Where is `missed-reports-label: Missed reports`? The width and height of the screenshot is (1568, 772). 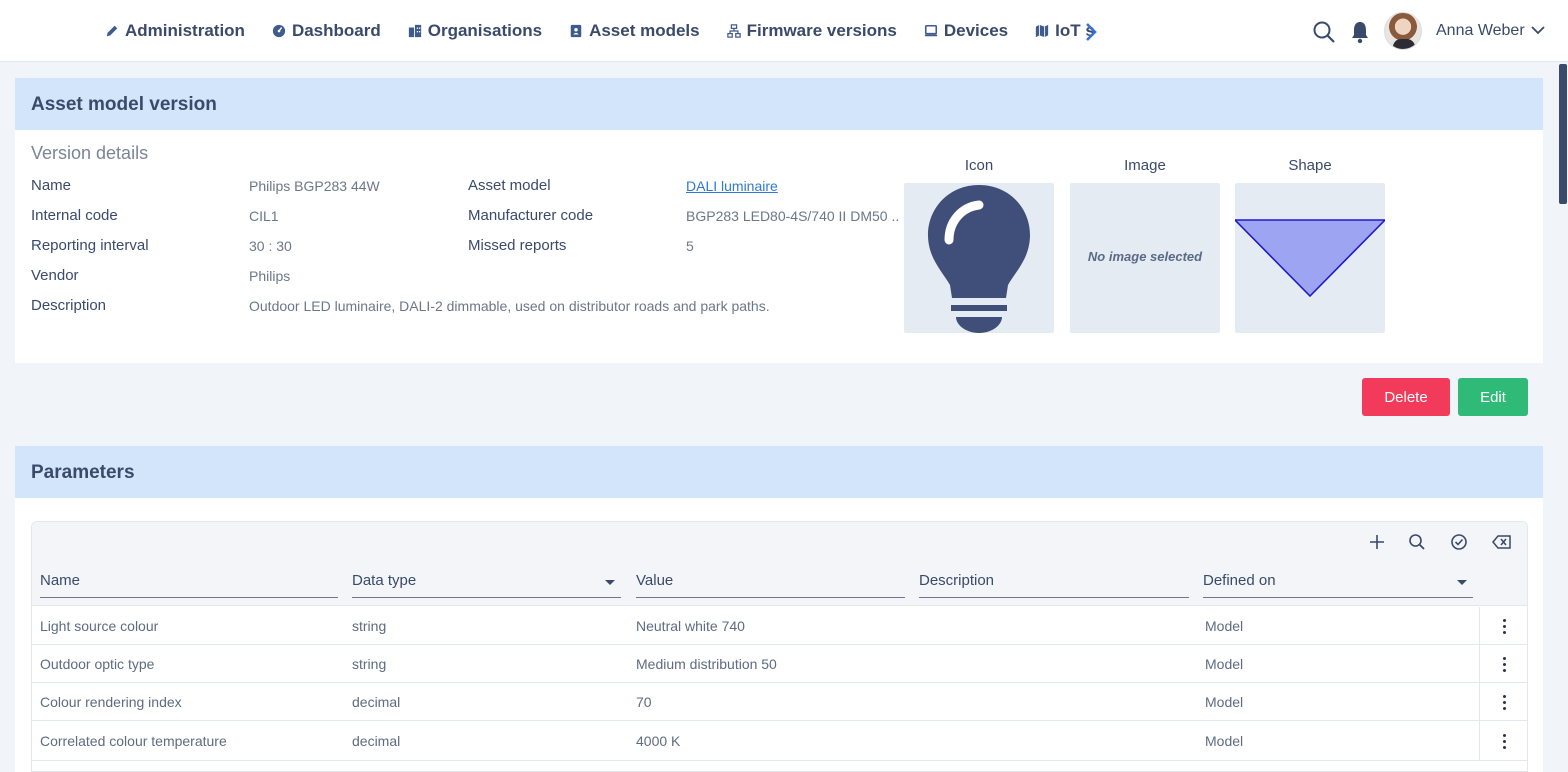 missed-reports-label: Missed reports is located at coordinates (517, 245).